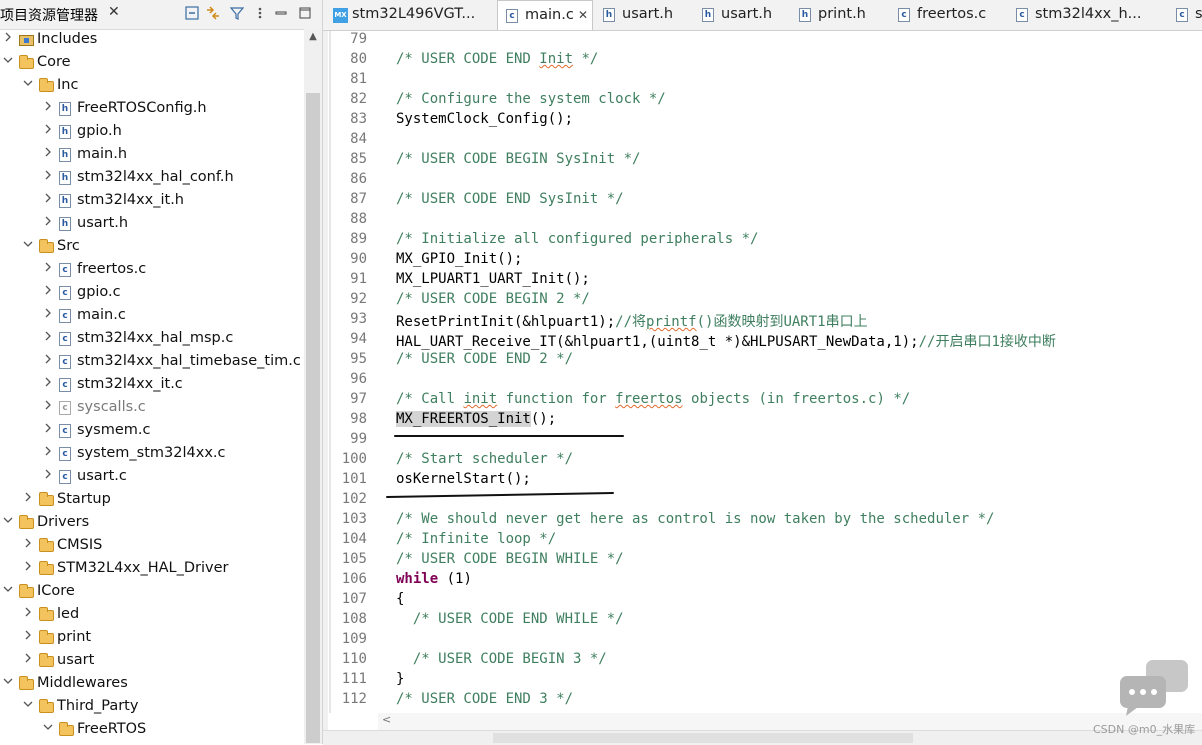 The width and height of the screenshot is (1202, 745). I want to click on tree-item: ICore, so click(152, 592).